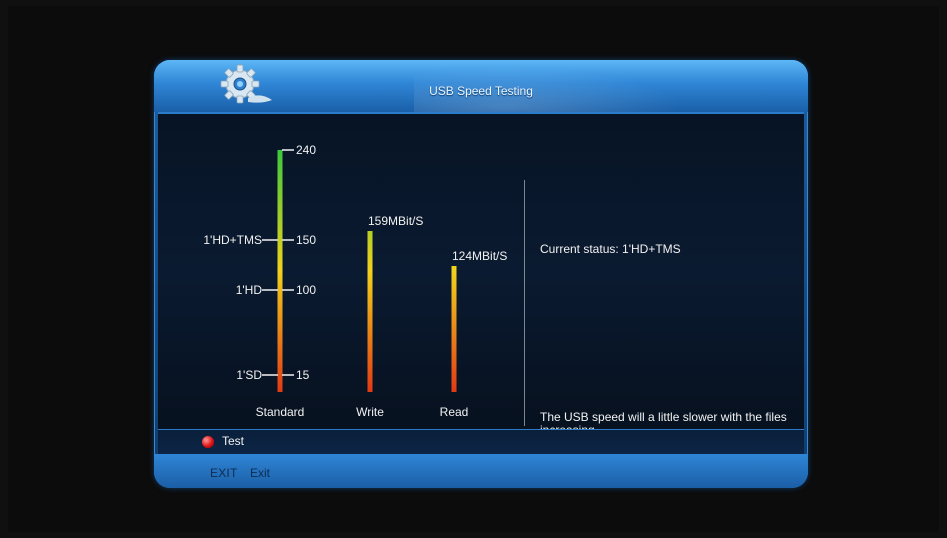 The image size is (947, 538). Describe the element at coordinates (524, 303) in the screenshot. I see `panel-divider` at that location.